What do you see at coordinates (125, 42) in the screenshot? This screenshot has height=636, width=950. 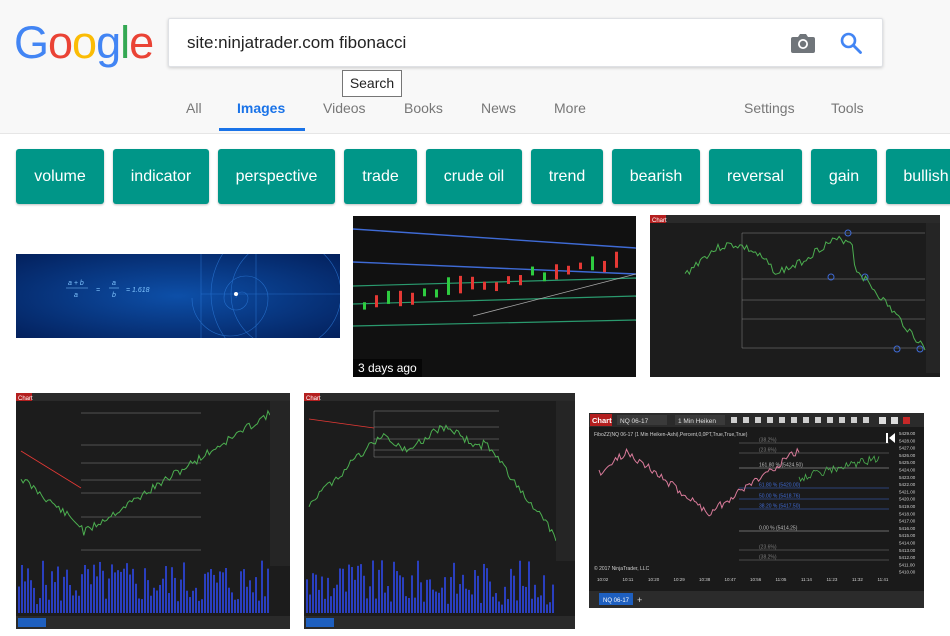 I see `logo-letter: l` at bounding box center [125, 42].